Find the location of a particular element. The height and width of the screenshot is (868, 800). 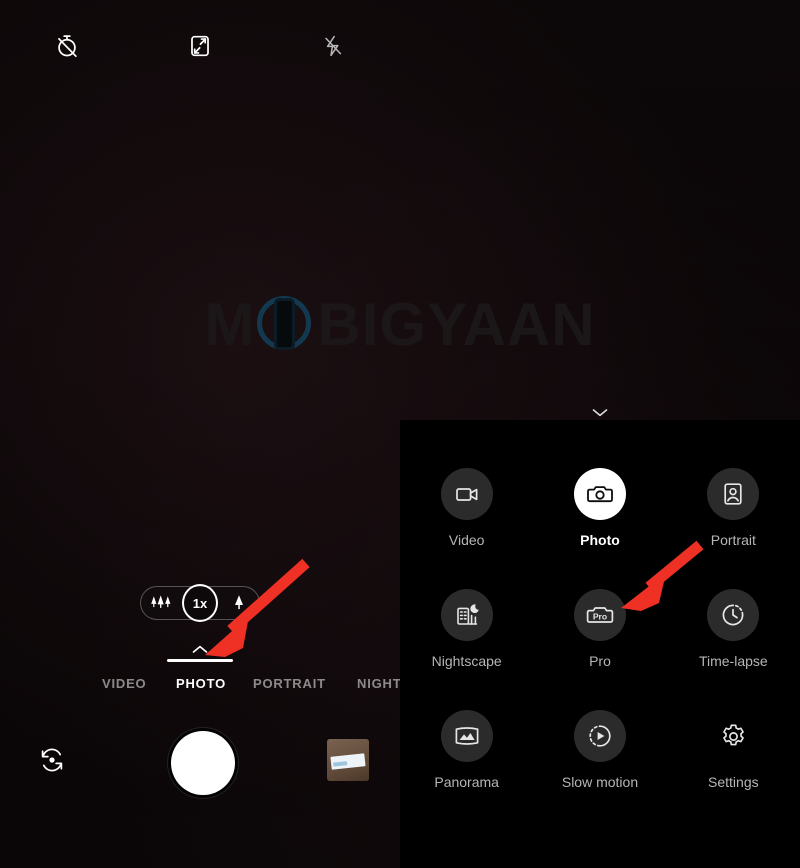

mode-label: Pro is located at coordinates (600, 661).